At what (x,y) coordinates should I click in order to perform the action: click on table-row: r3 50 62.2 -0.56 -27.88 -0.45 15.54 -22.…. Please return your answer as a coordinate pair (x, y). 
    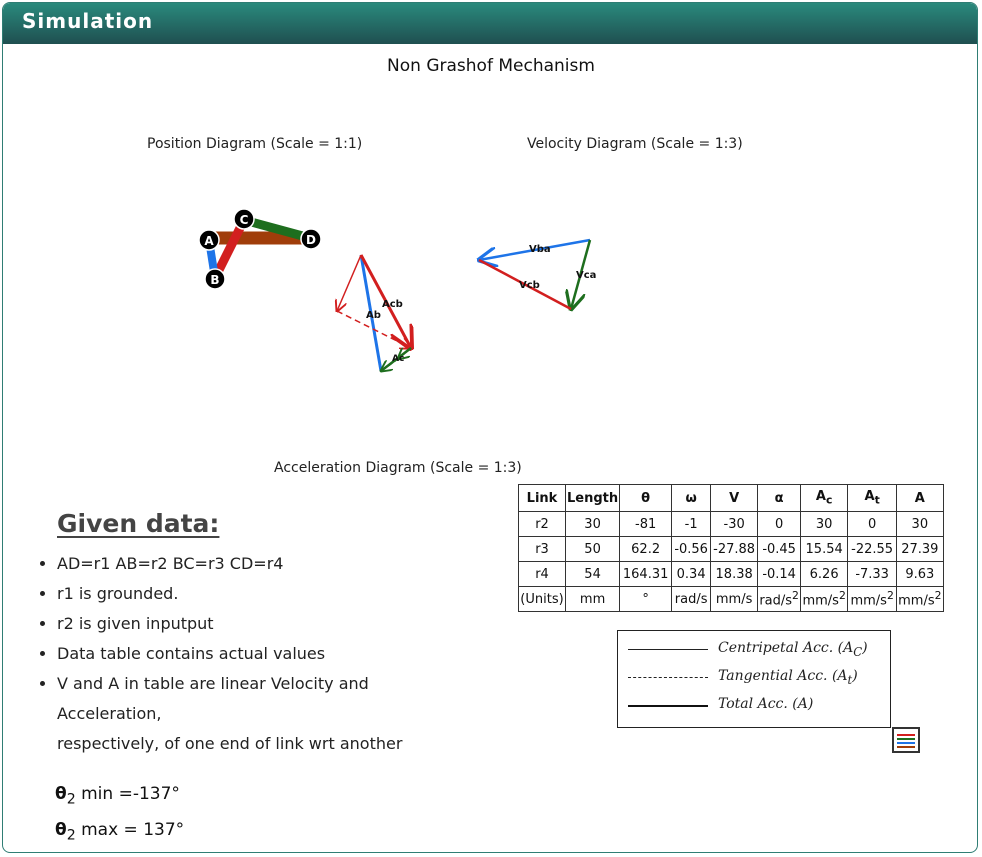
    Looking at the image, I should click on (731, 549).